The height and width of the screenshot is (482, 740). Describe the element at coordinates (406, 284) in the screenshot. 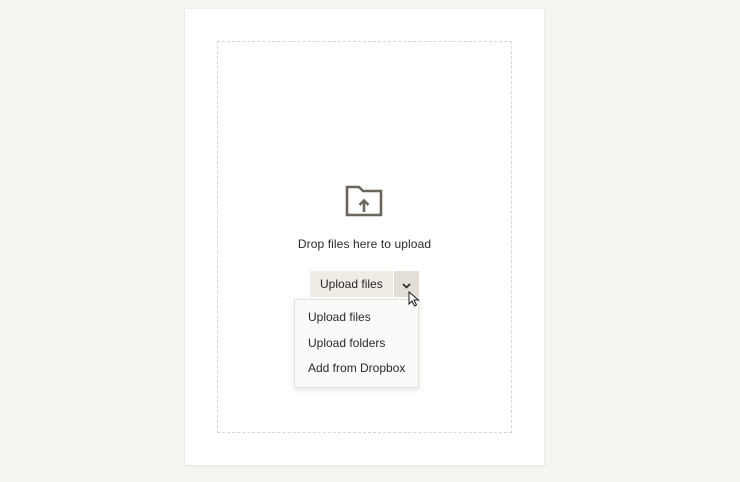

I see `chevron-down-icon` at that location.